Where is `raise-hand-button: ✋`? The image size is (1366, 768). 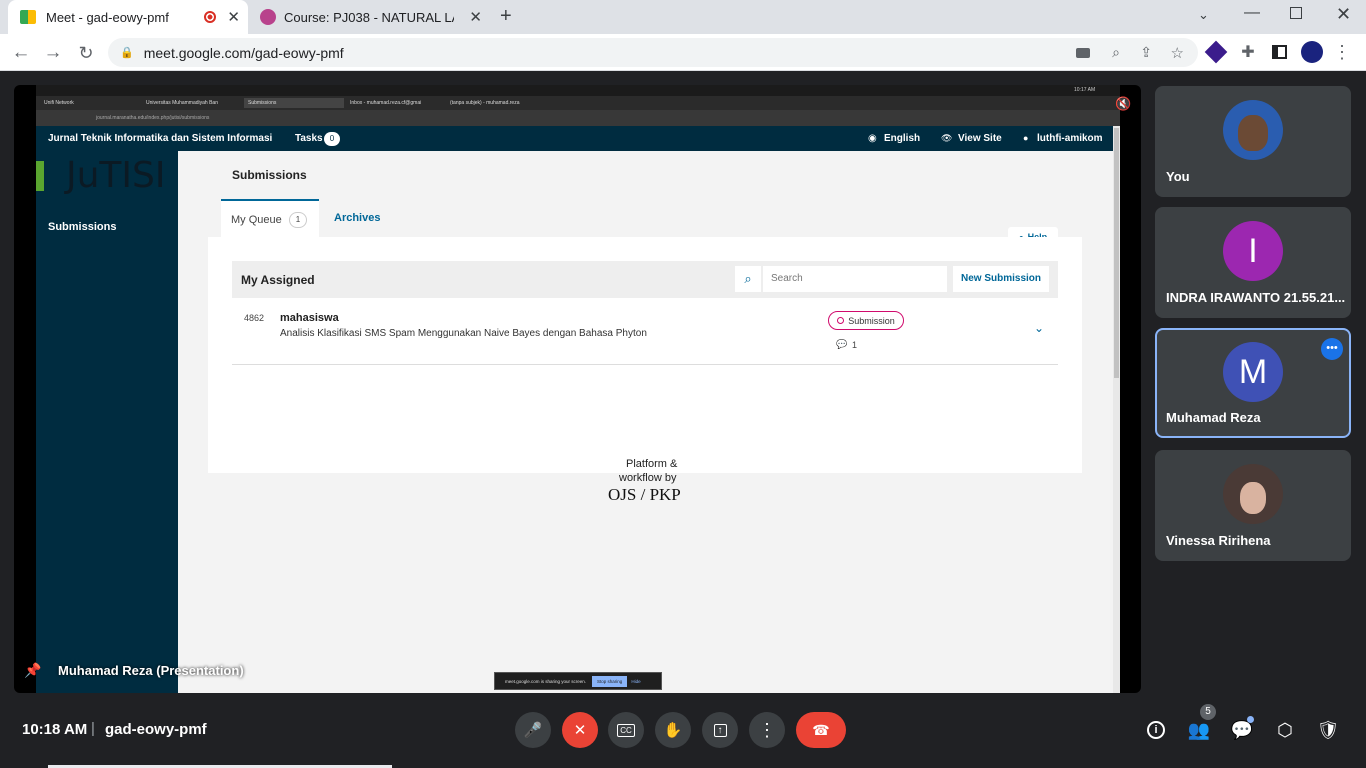 raise-hand-button: ✋ is located at coordinates (673, 730).